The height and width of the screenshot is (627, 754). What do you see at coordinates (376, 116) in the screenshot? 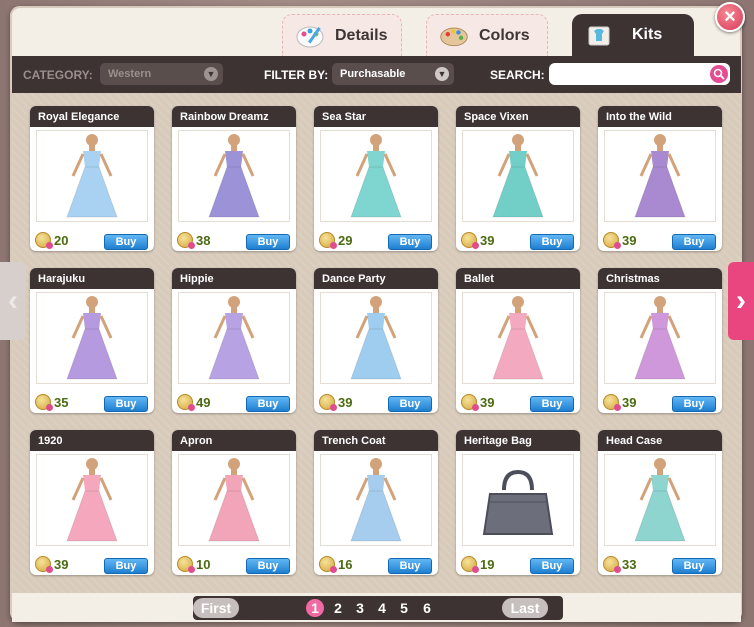
I see `kit-card-title: Sea Star` at bounding box center [376, 116].